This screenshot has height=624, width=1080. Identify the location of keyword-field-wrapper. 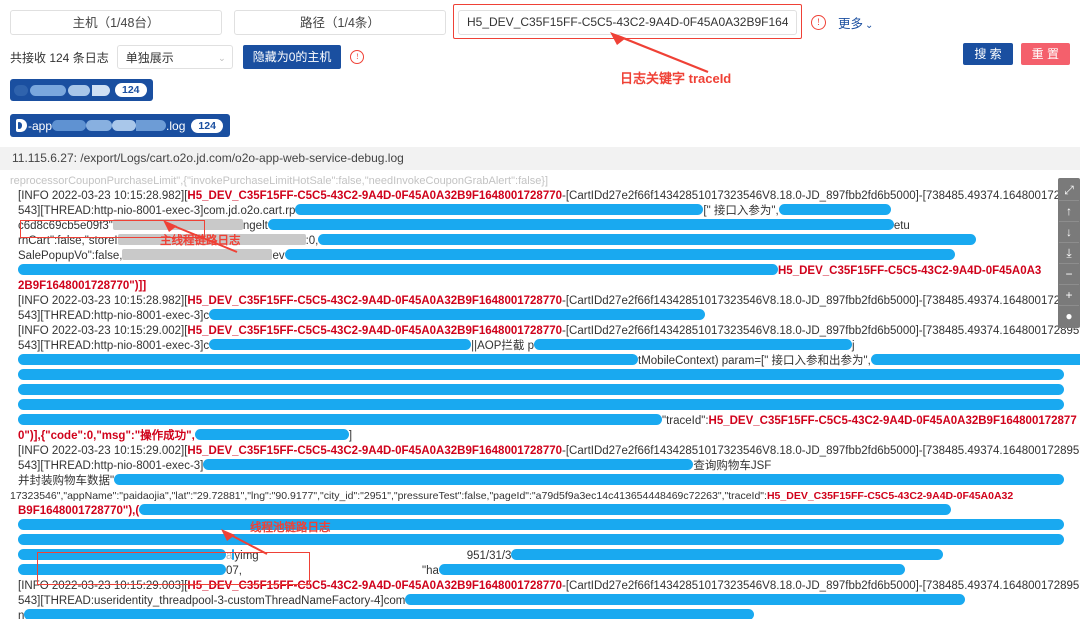
(627, 21).